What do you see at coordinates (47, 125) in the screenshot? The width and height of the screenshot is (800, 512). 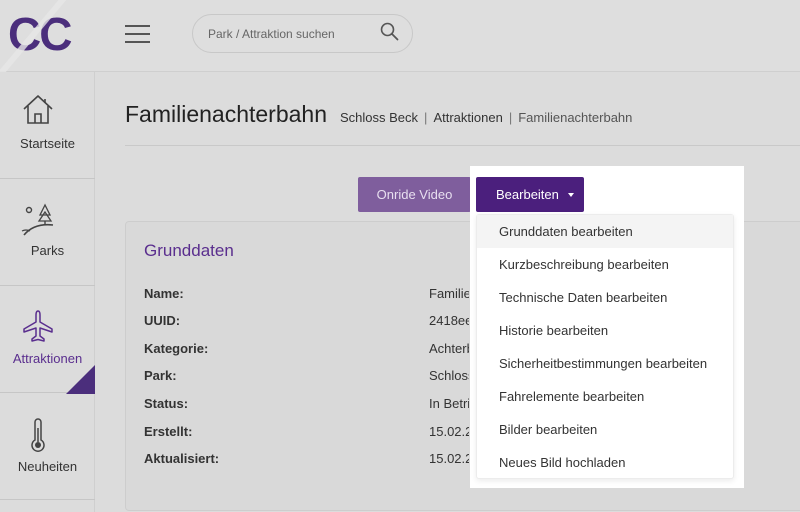 I see `sidebar-item-startseite: Startseite` at bounding box center [47, 125].